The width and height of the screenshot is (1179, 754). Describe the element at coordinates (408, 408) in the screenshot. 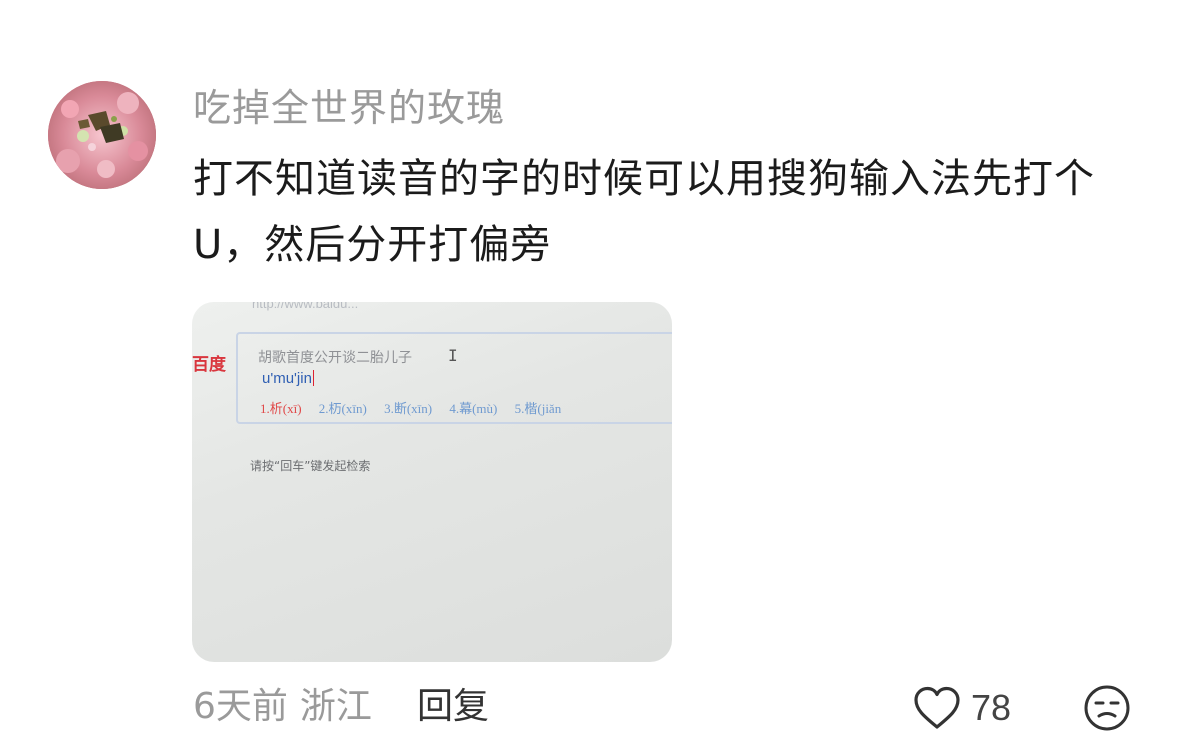

I see `ime-candidate: 3.断(xīn)` at that location.